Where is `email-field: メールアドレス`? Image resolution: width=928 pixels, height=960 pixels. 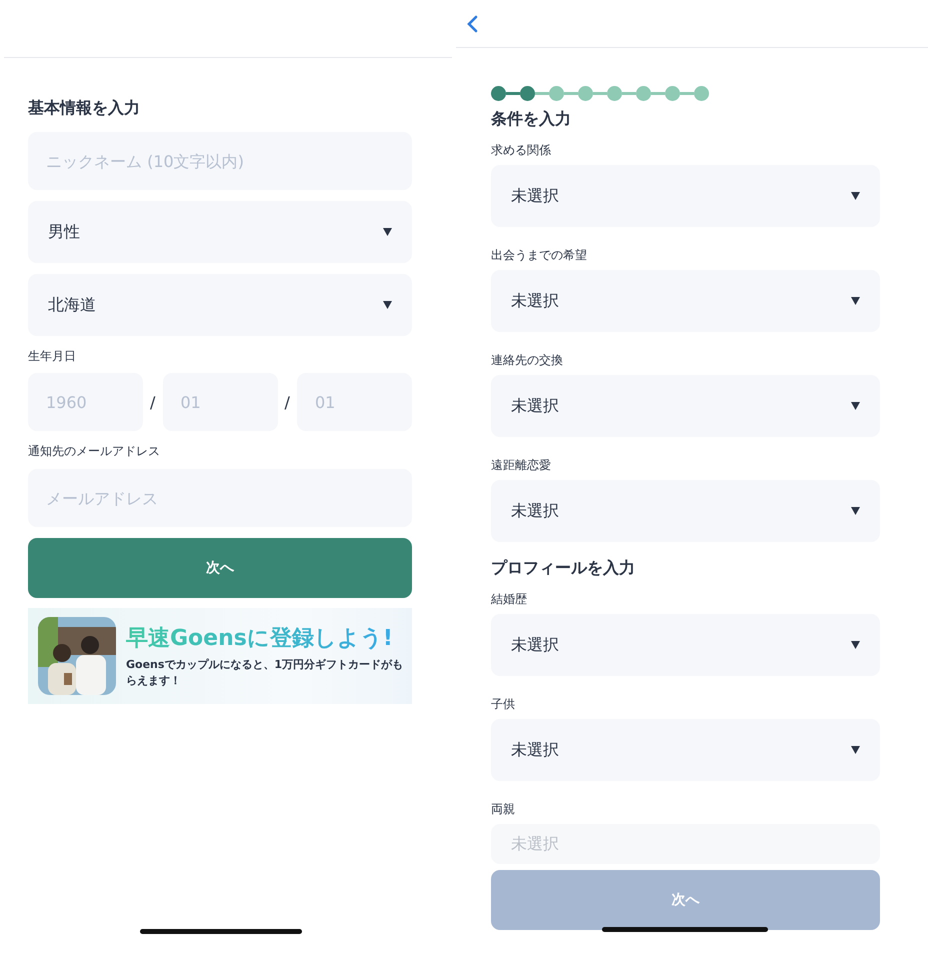
email-field: メールアドレス is located at coordinates (220, 498).